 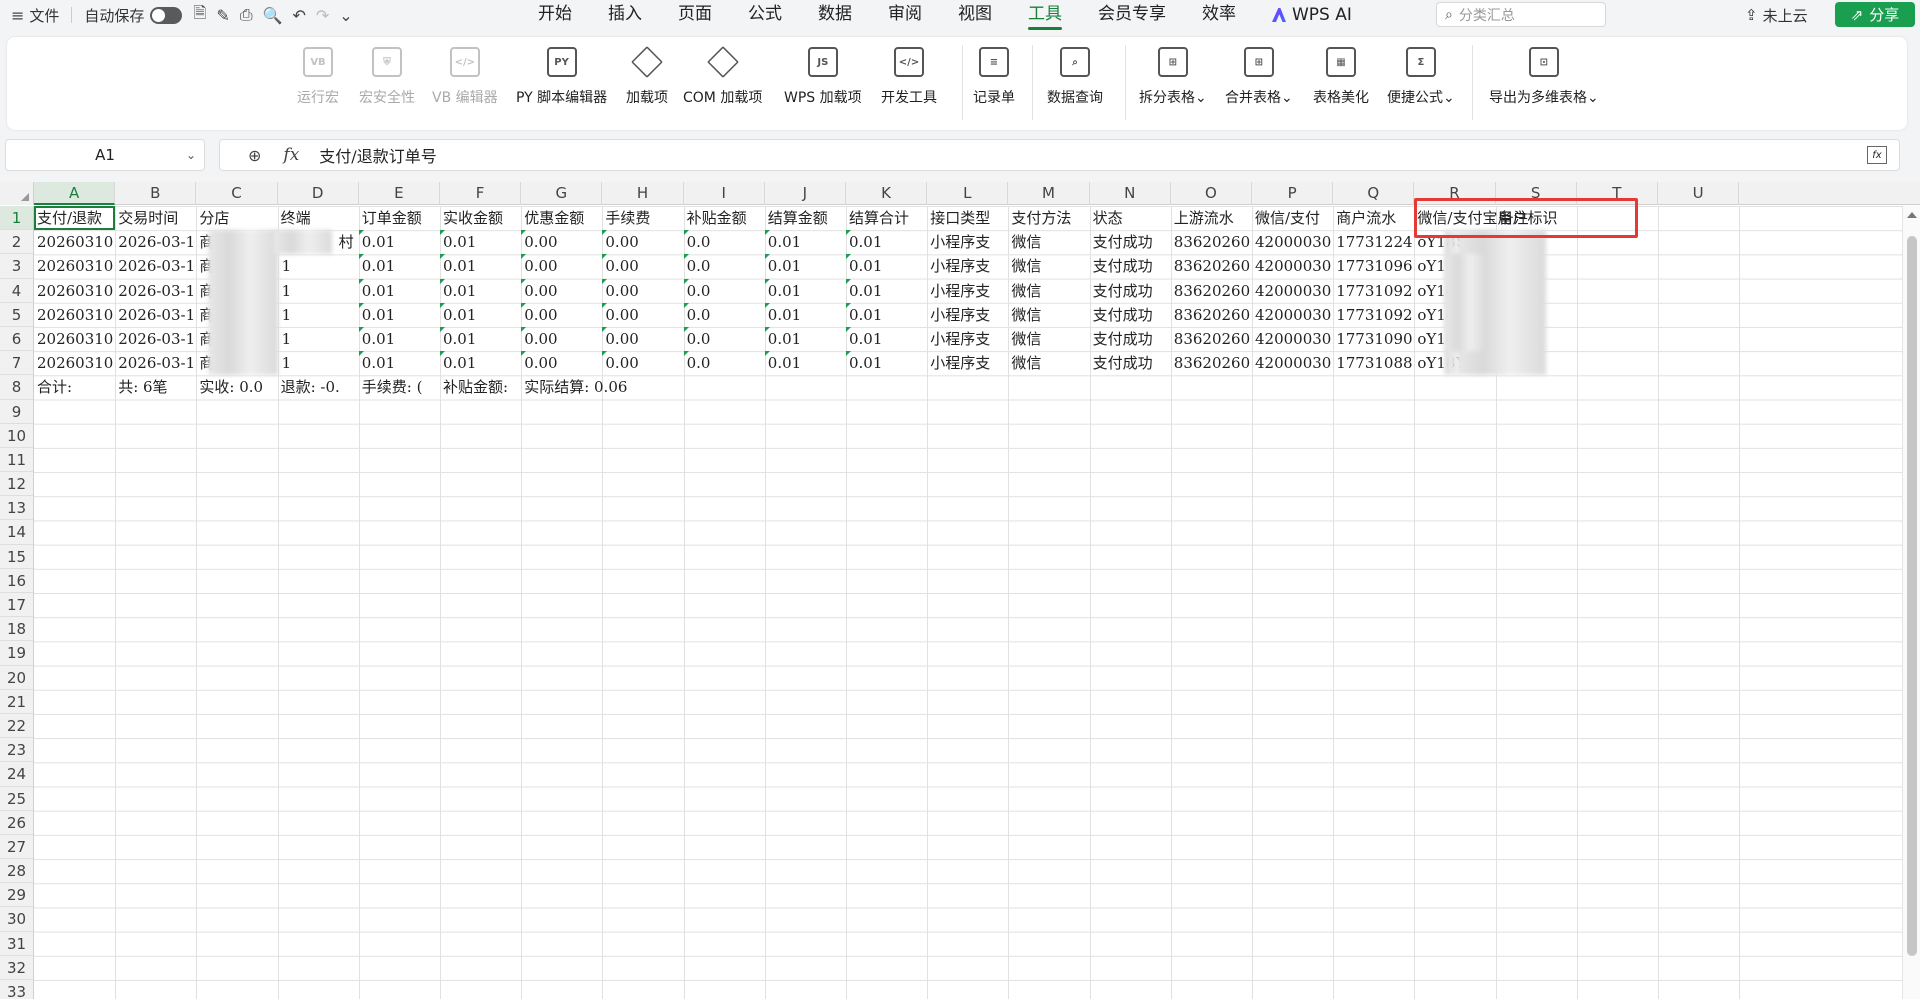 I want to click on formula-expand-icon: fx, so click(x=1877, y=155).